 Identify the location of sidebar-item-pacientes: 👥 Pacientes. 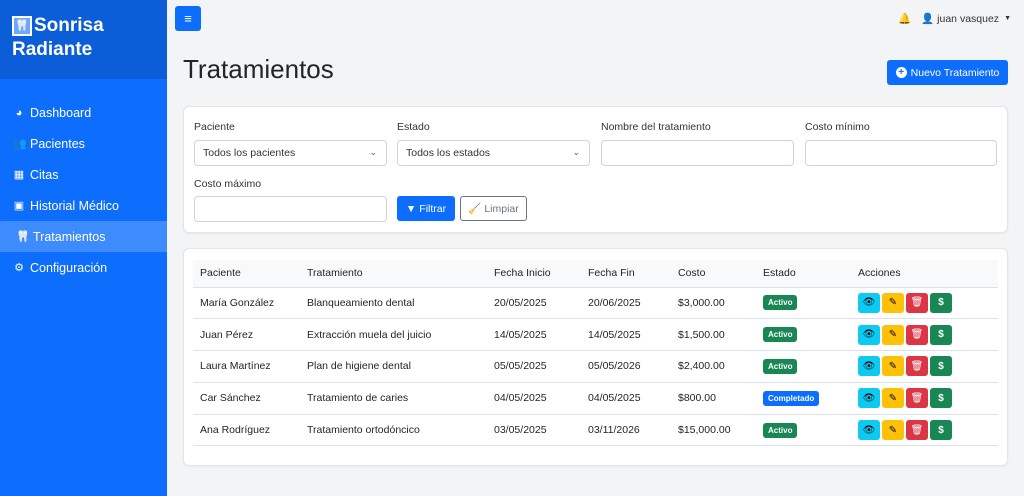
(83, 143).